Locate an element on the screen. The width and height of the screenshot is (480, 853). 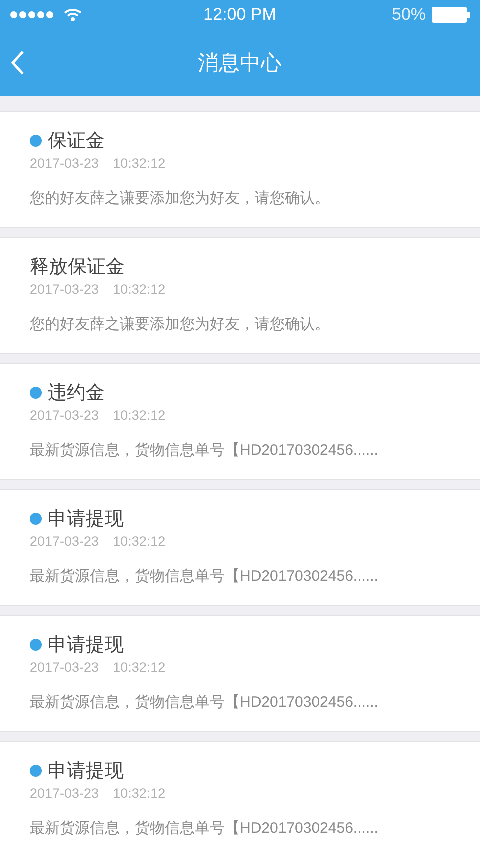
wifi-icon is located at coordinates (73, 15).